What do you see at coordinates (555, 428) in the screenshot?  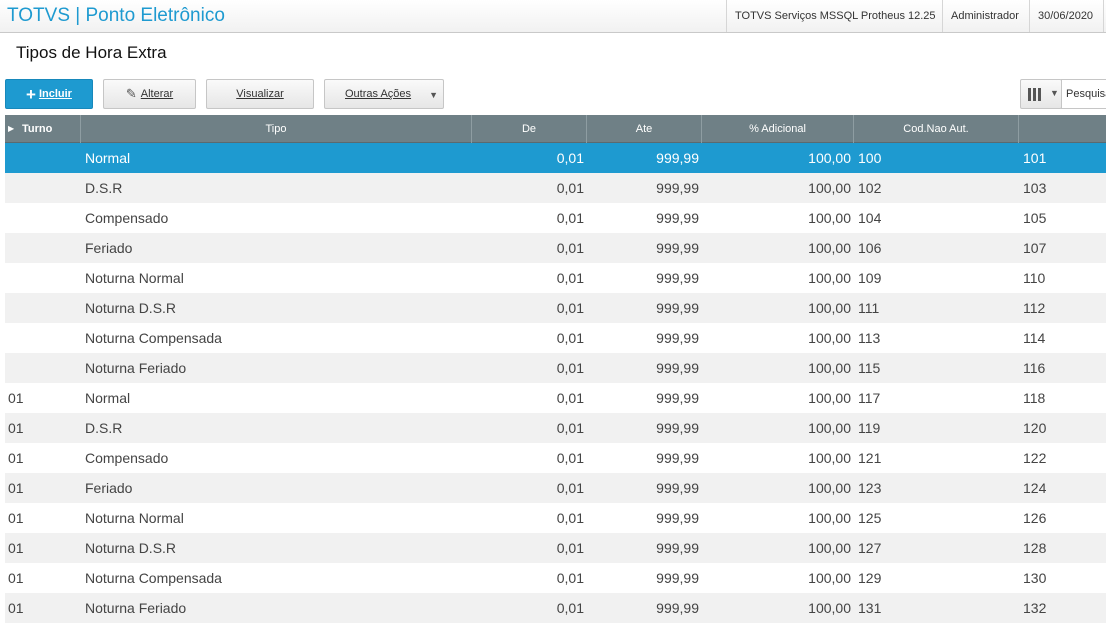 I see `table-row: 01 D.S.R 0,01 999,99 100,00 119 120` at bounding box center [555, 428].